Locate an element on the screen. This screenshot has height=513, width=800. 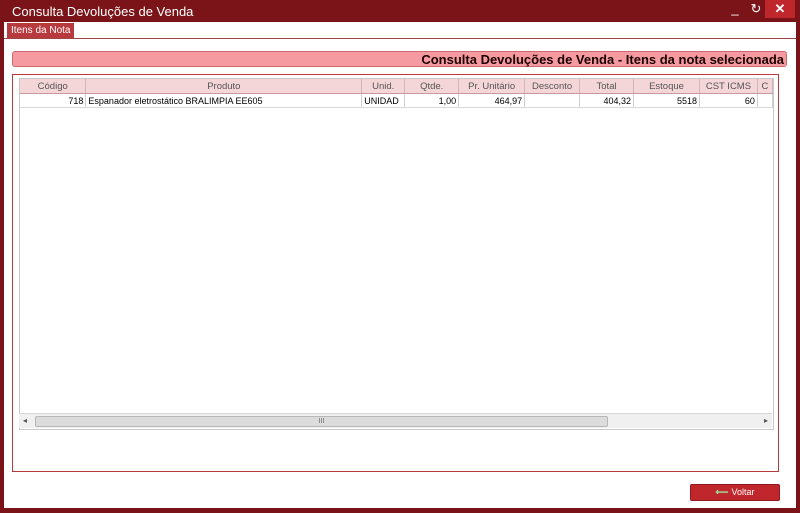
column-header-total: Total is located at coordinates (607, 86).